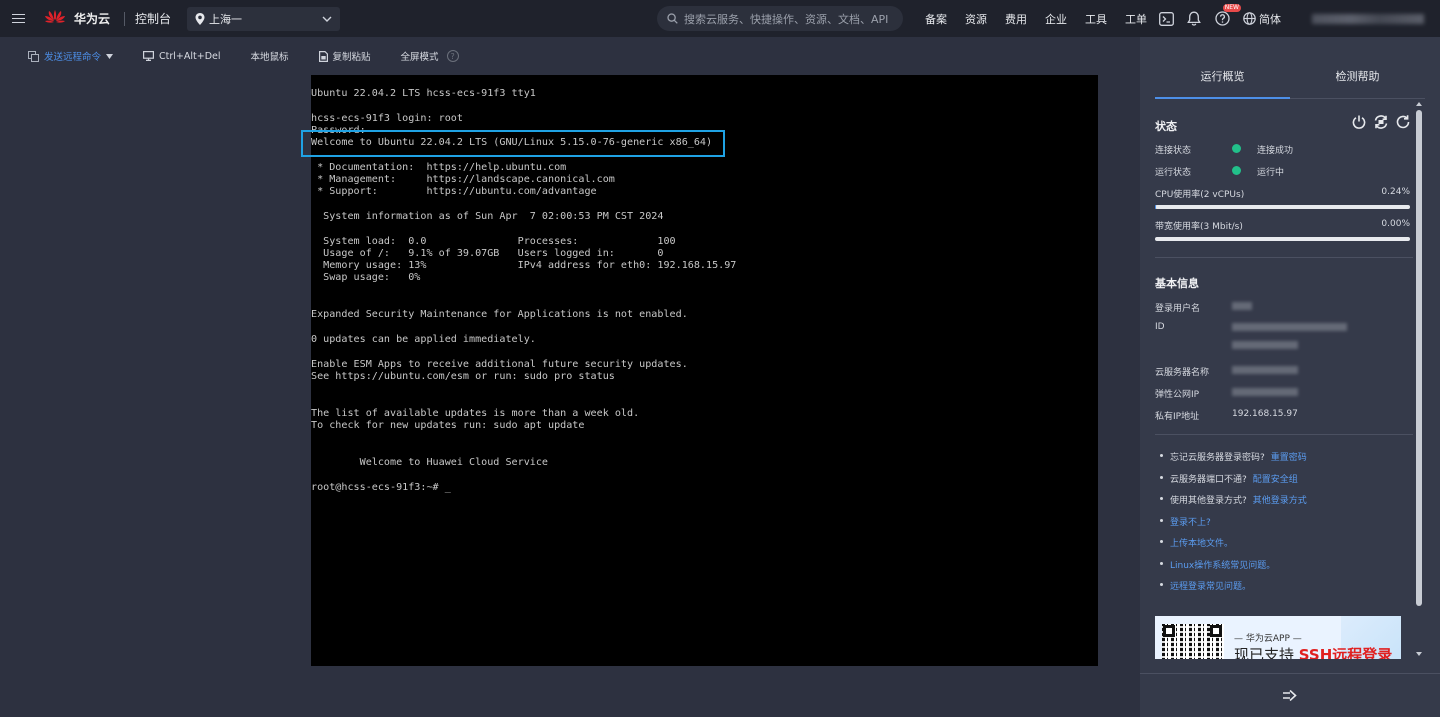 Image resolution: width=1440 pixels, height=717 pixels. What do you see at coordinates (423, 93) in the screenshot?
I see `terminal-line: Ubuntu 22.04.2 LTS hcss-ecs-91f3 tty1` at bounding box center [423, 93].